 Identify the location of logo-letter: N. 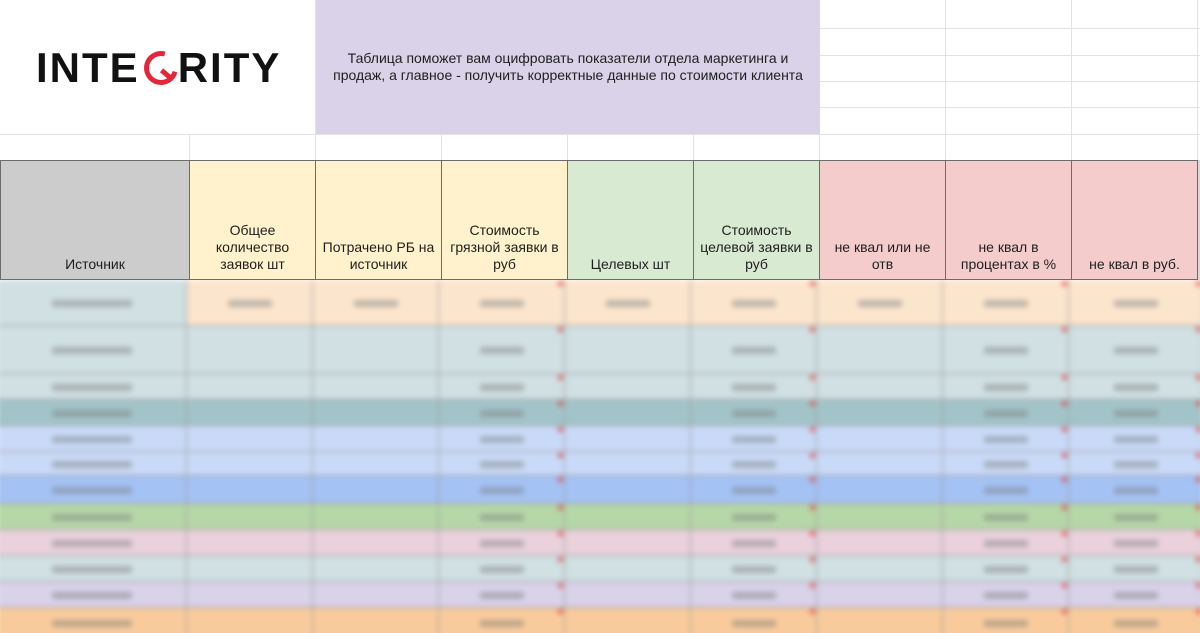
(66, 67).